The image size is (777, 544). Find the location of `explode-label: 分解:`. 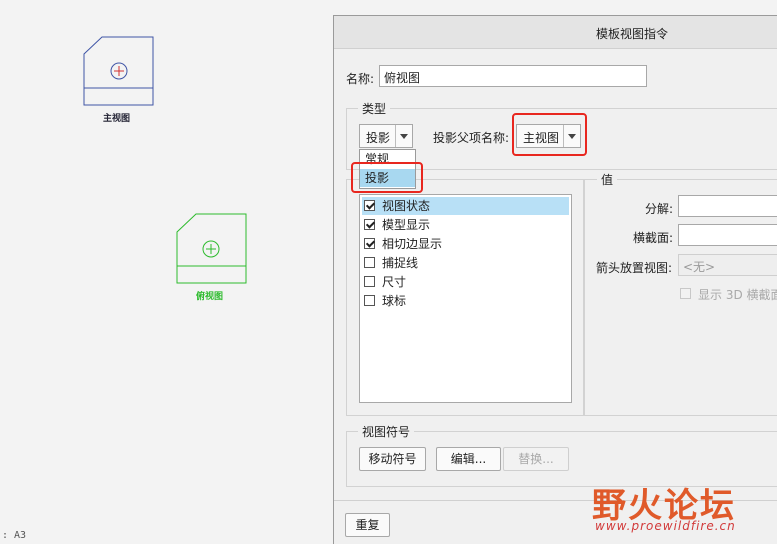

explode-label: 分解: is located at coordinates (659, 209).